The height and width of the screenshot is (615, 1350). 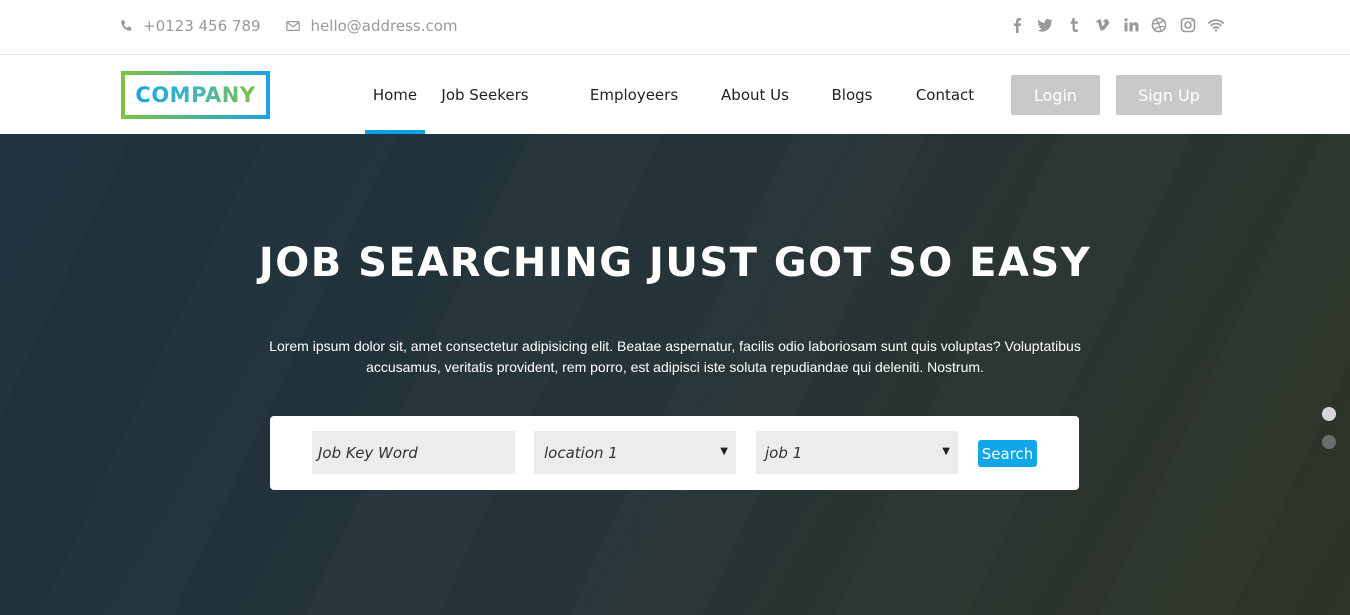 What do you see at coordinates (675, 27) in the screenshot?
I see `top-info-bar: +0123 456 789 hello@address.com` at bounding box center [675, 27].